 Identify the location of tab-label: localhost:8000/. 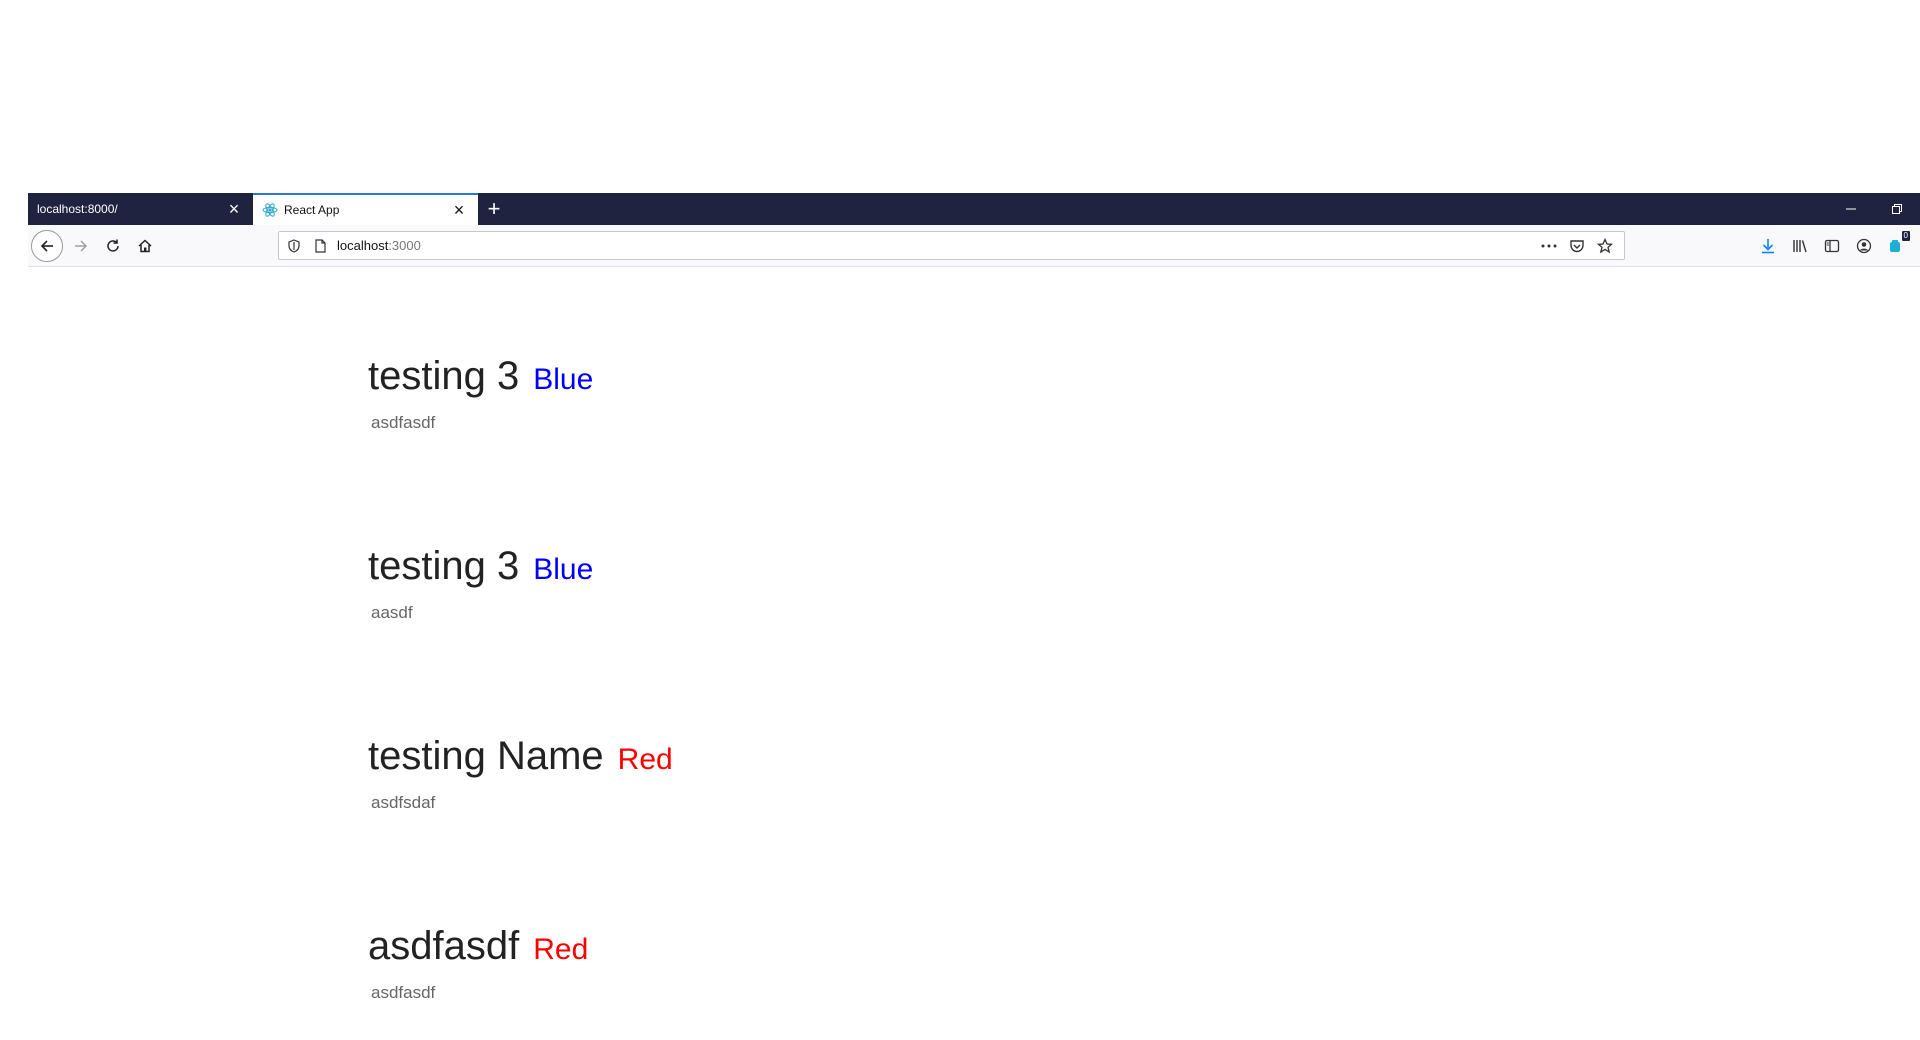
(77, 209).